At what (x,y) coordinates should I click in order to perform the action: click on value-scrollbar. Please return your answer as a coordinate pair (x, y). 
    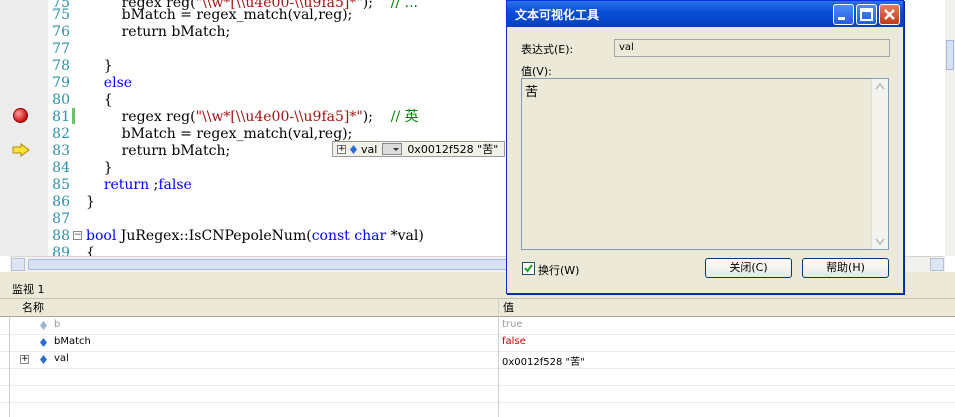
    Looking at the image, I should click on (879, 164).